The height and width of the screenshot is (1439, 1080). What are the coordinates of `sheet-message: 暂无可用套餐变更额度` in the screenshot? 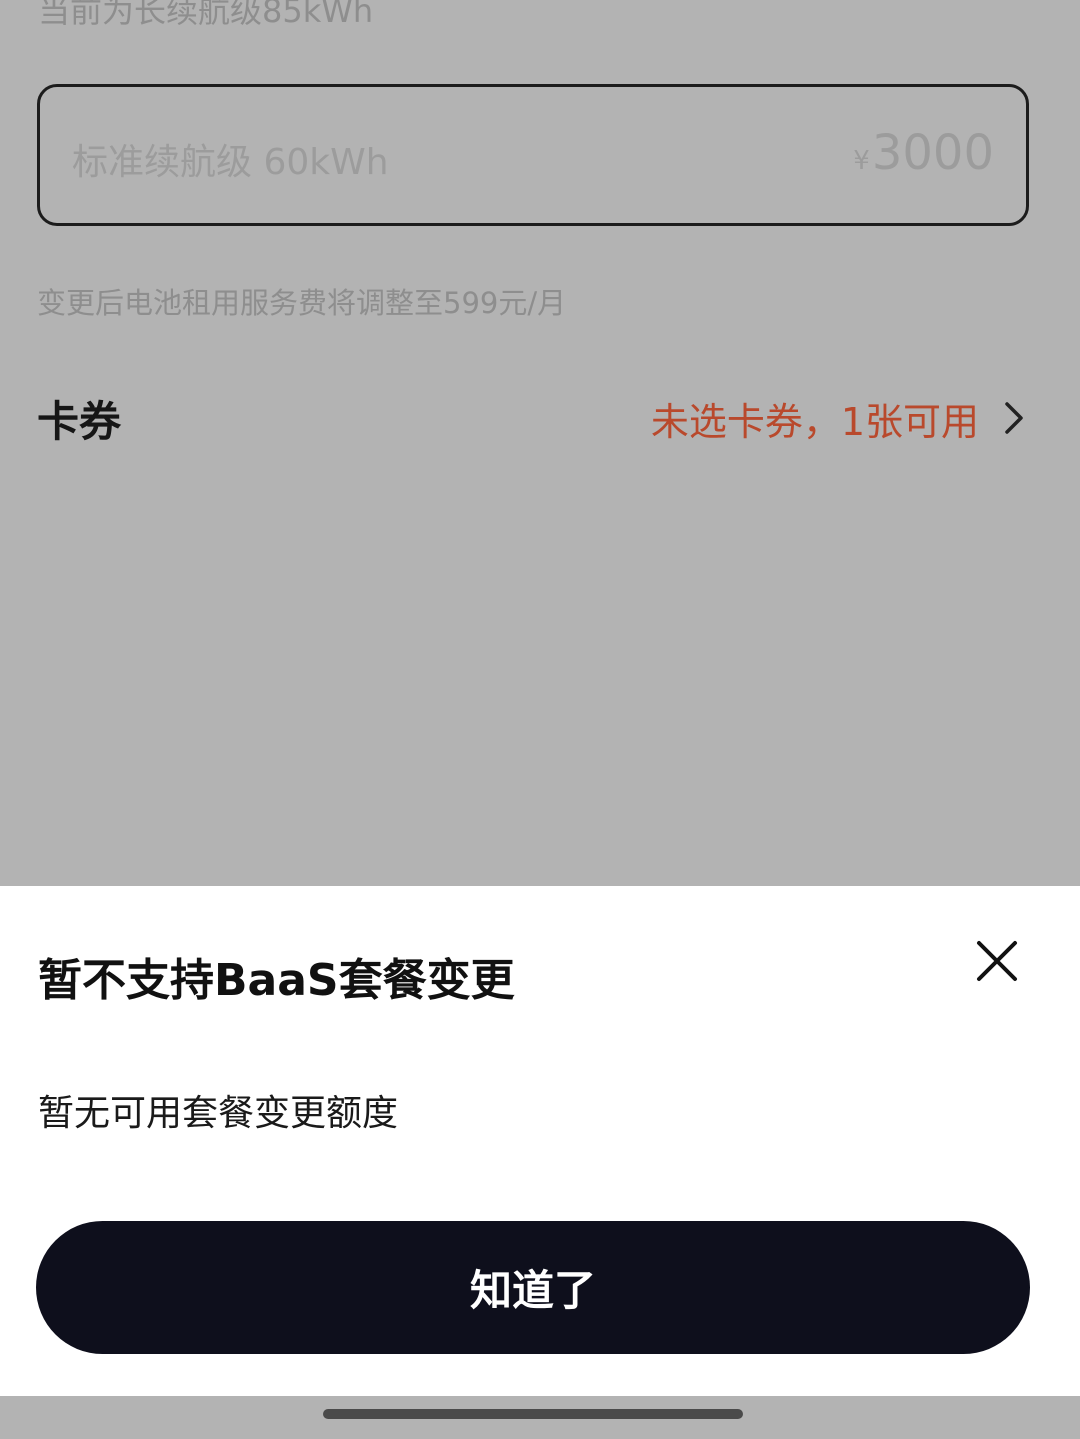 It's located at (218, 1113).